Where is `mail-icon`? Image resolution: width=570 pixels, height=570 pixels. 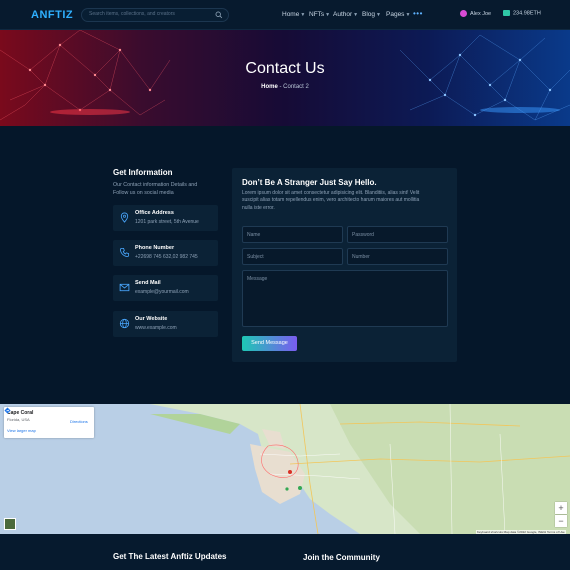 mail-icon is located at coordinates (124, 287).